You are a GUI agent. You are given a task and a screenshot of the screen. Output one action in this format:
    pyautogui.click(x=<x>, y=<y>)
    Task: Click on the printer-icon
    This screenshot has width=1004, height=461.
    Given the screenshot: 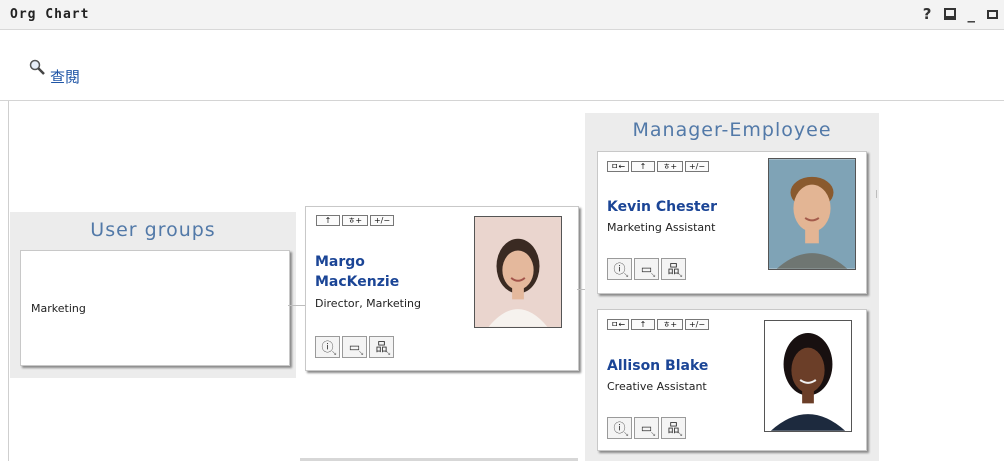 What is the action you would take?
    pyautogui.click(x=949, y=14)
    